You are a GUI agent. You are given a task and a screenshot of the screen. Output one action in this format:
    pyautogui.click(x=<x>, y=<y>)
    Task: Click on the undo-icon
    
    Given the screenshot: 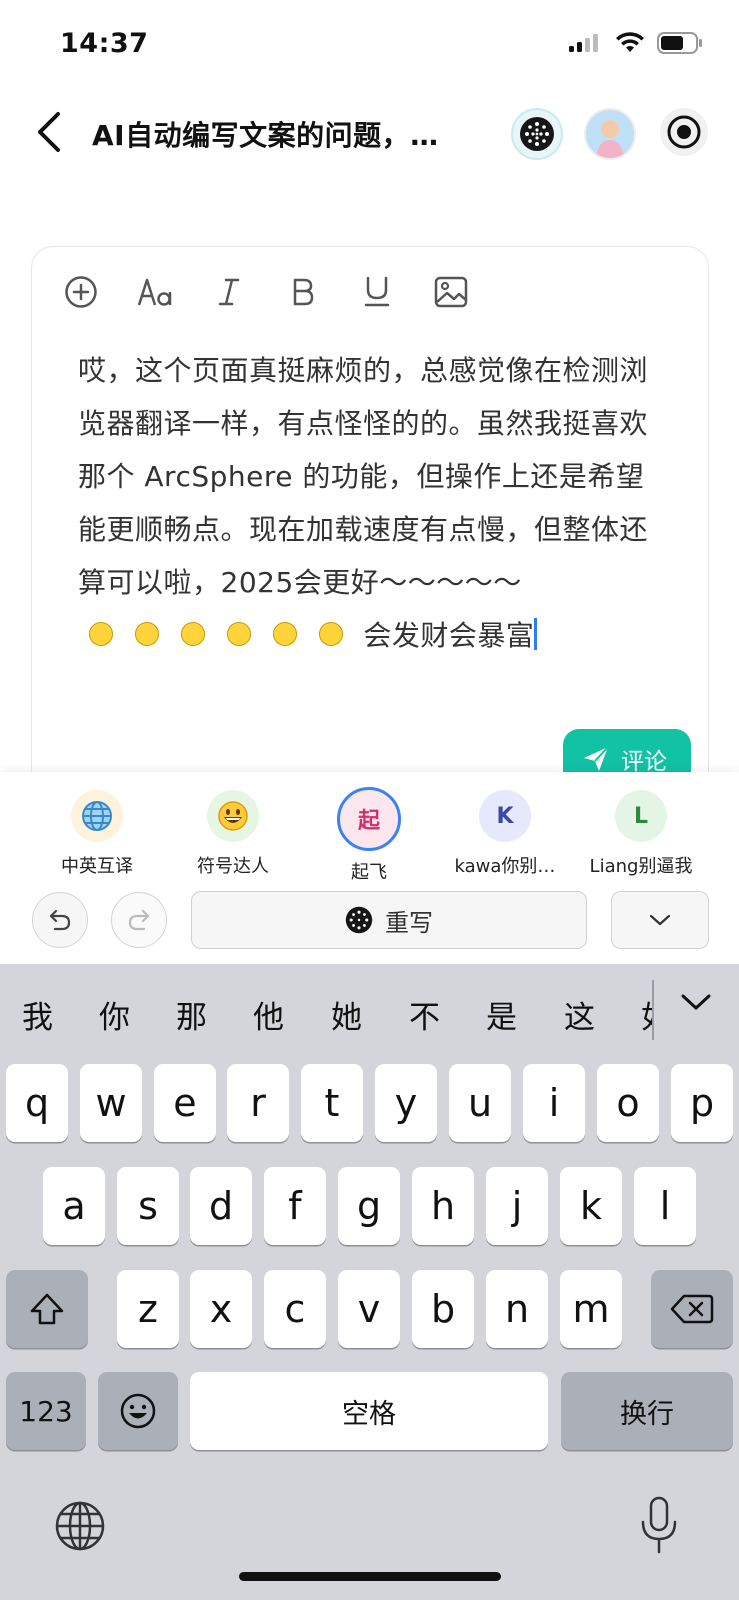 What is the action you would take?
    pyautogui.click(x=60, y=920)
    